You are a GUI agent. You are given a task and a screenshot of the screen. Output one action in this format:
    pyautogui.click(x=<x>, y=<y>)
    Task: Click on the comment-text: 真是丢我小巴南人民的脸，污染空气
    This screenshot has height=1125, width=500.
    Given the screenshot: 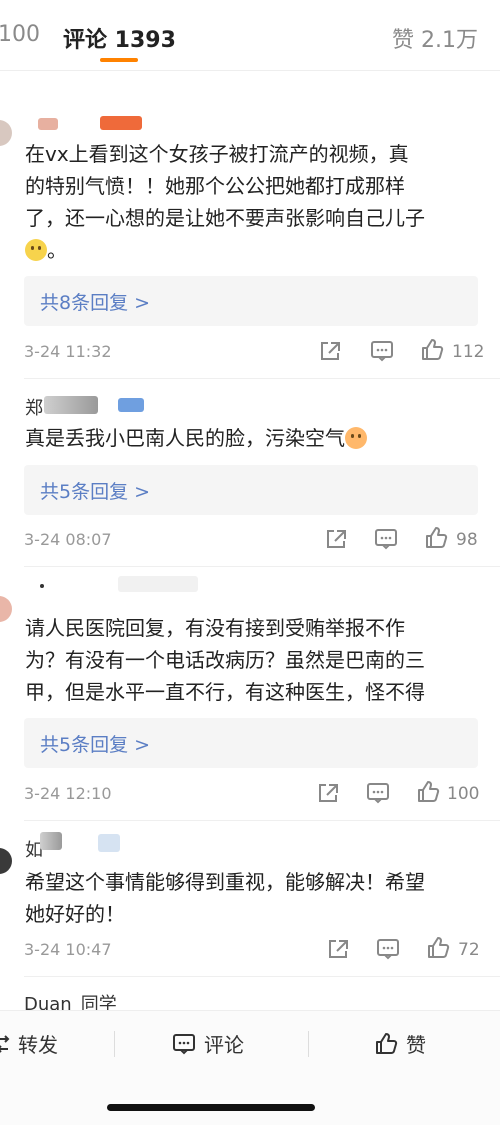 What is the action you would take?
    pyautogui.click(x=255, y=438)
    